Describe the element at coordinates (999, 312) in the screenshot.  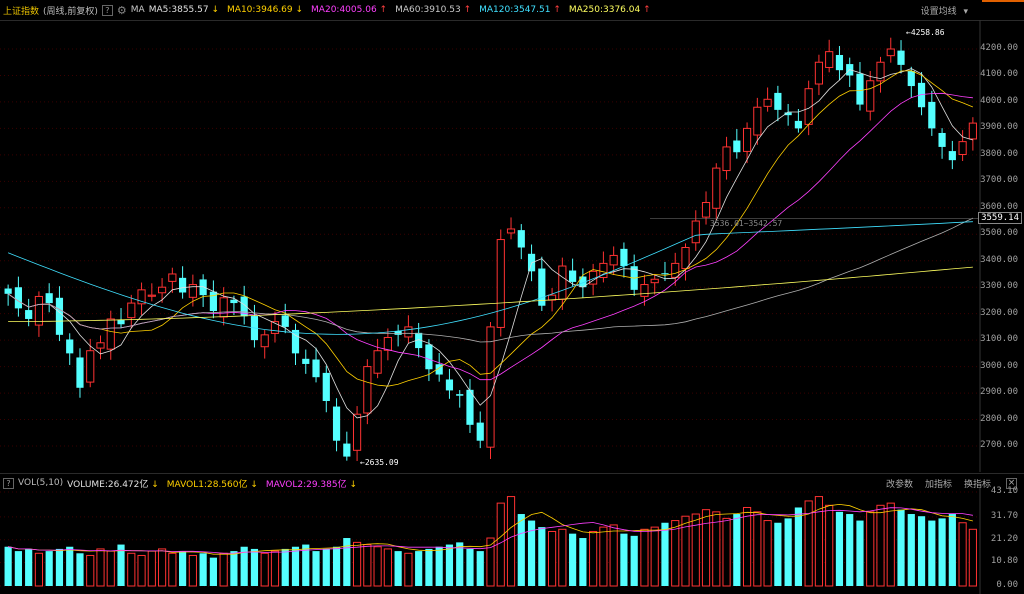
I see `price-tick-label: 3200.00` at that location.